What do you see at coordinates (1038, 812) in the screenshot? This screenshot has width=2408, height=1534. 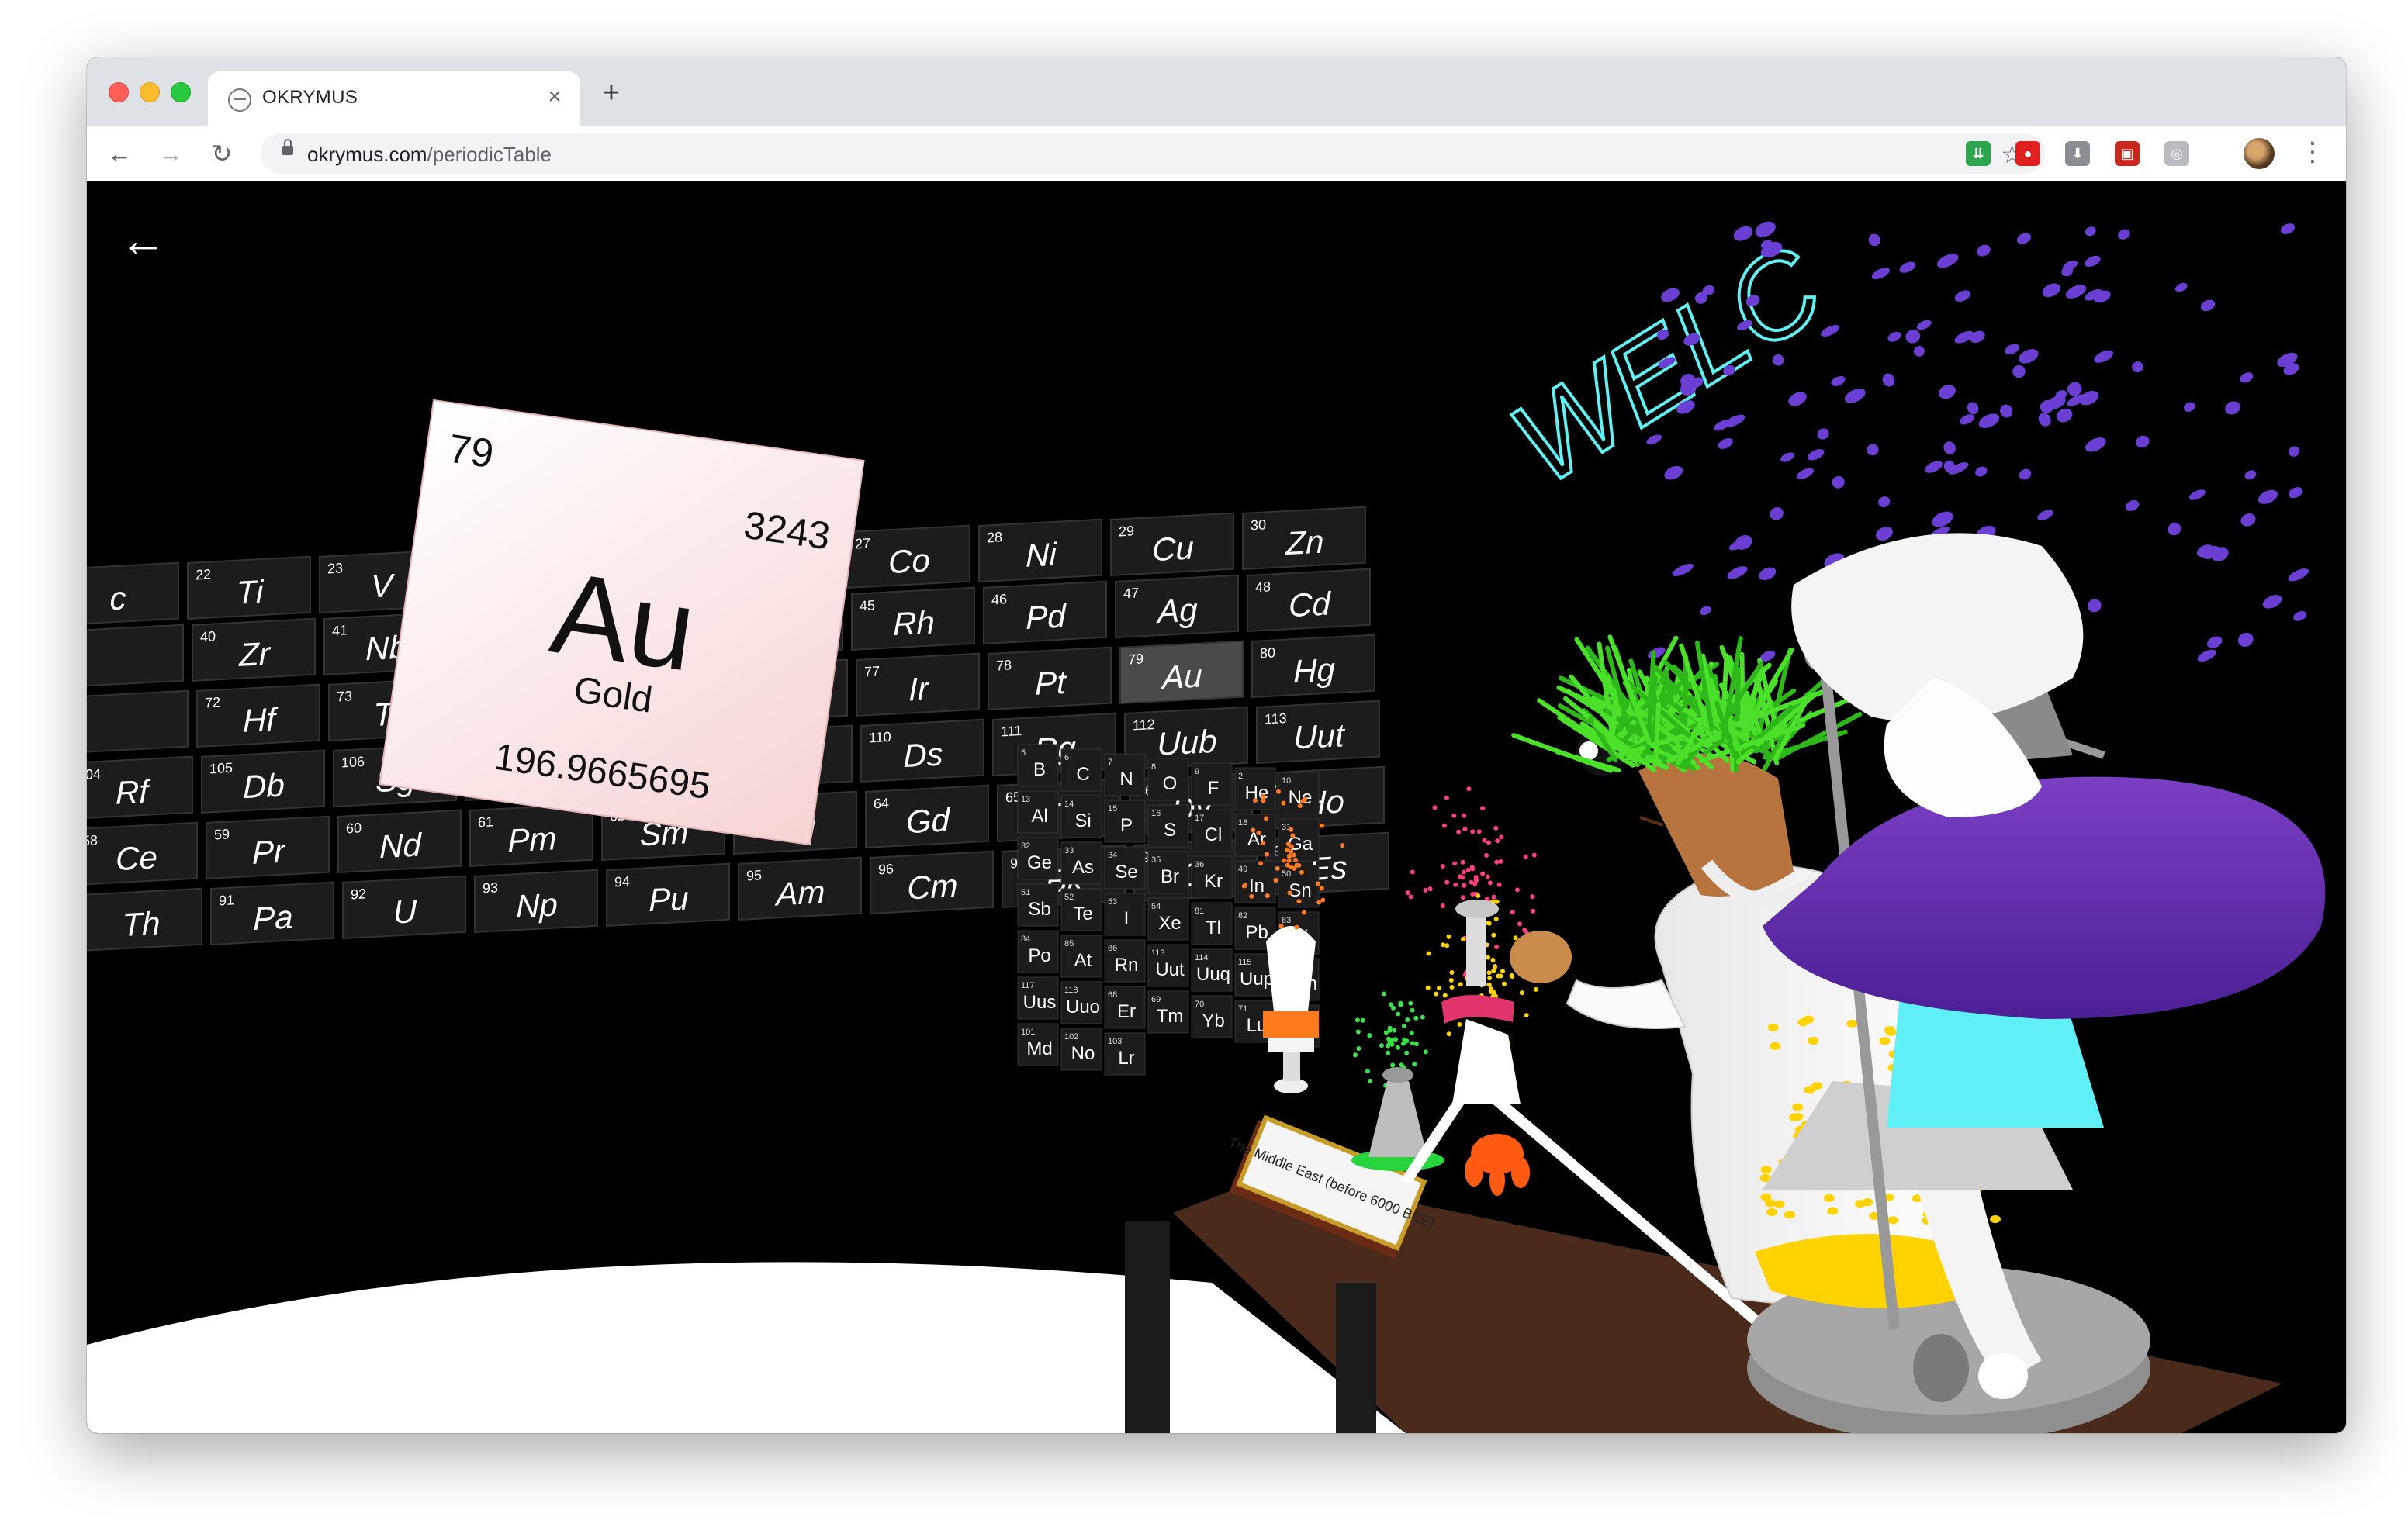 I see `element-cell: 13Al` at bounding box center [1038, 812].